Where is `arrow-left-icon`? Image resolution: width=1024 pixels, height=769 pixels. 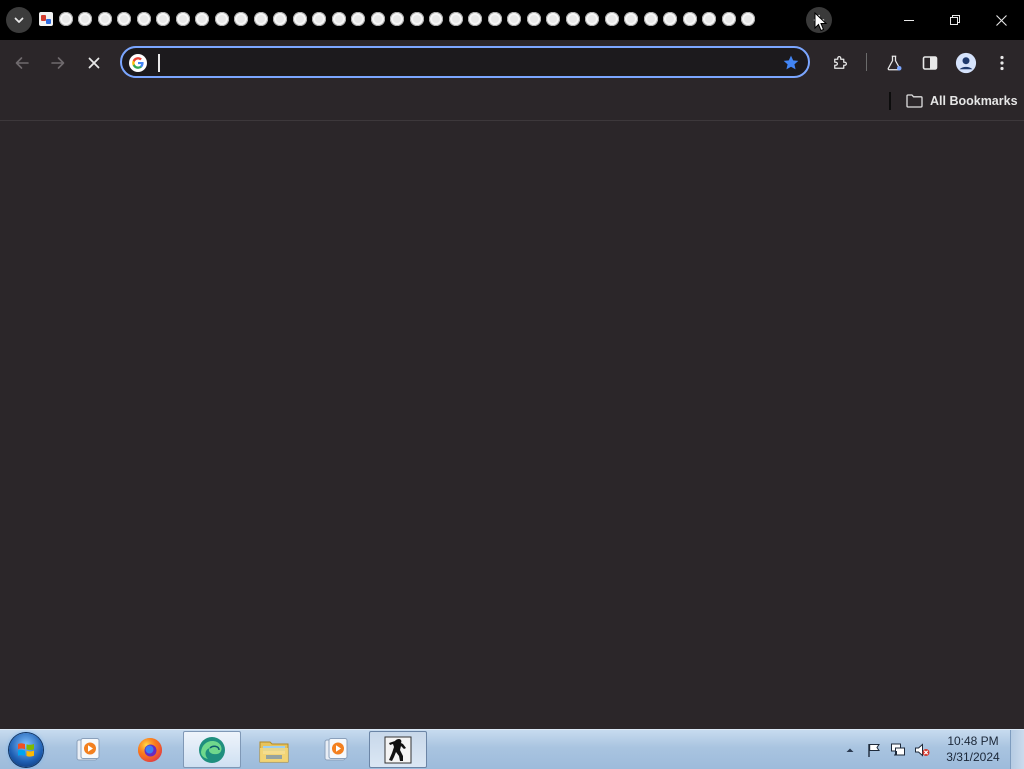
arrow-left-icon is located at coordinates (22, 63).